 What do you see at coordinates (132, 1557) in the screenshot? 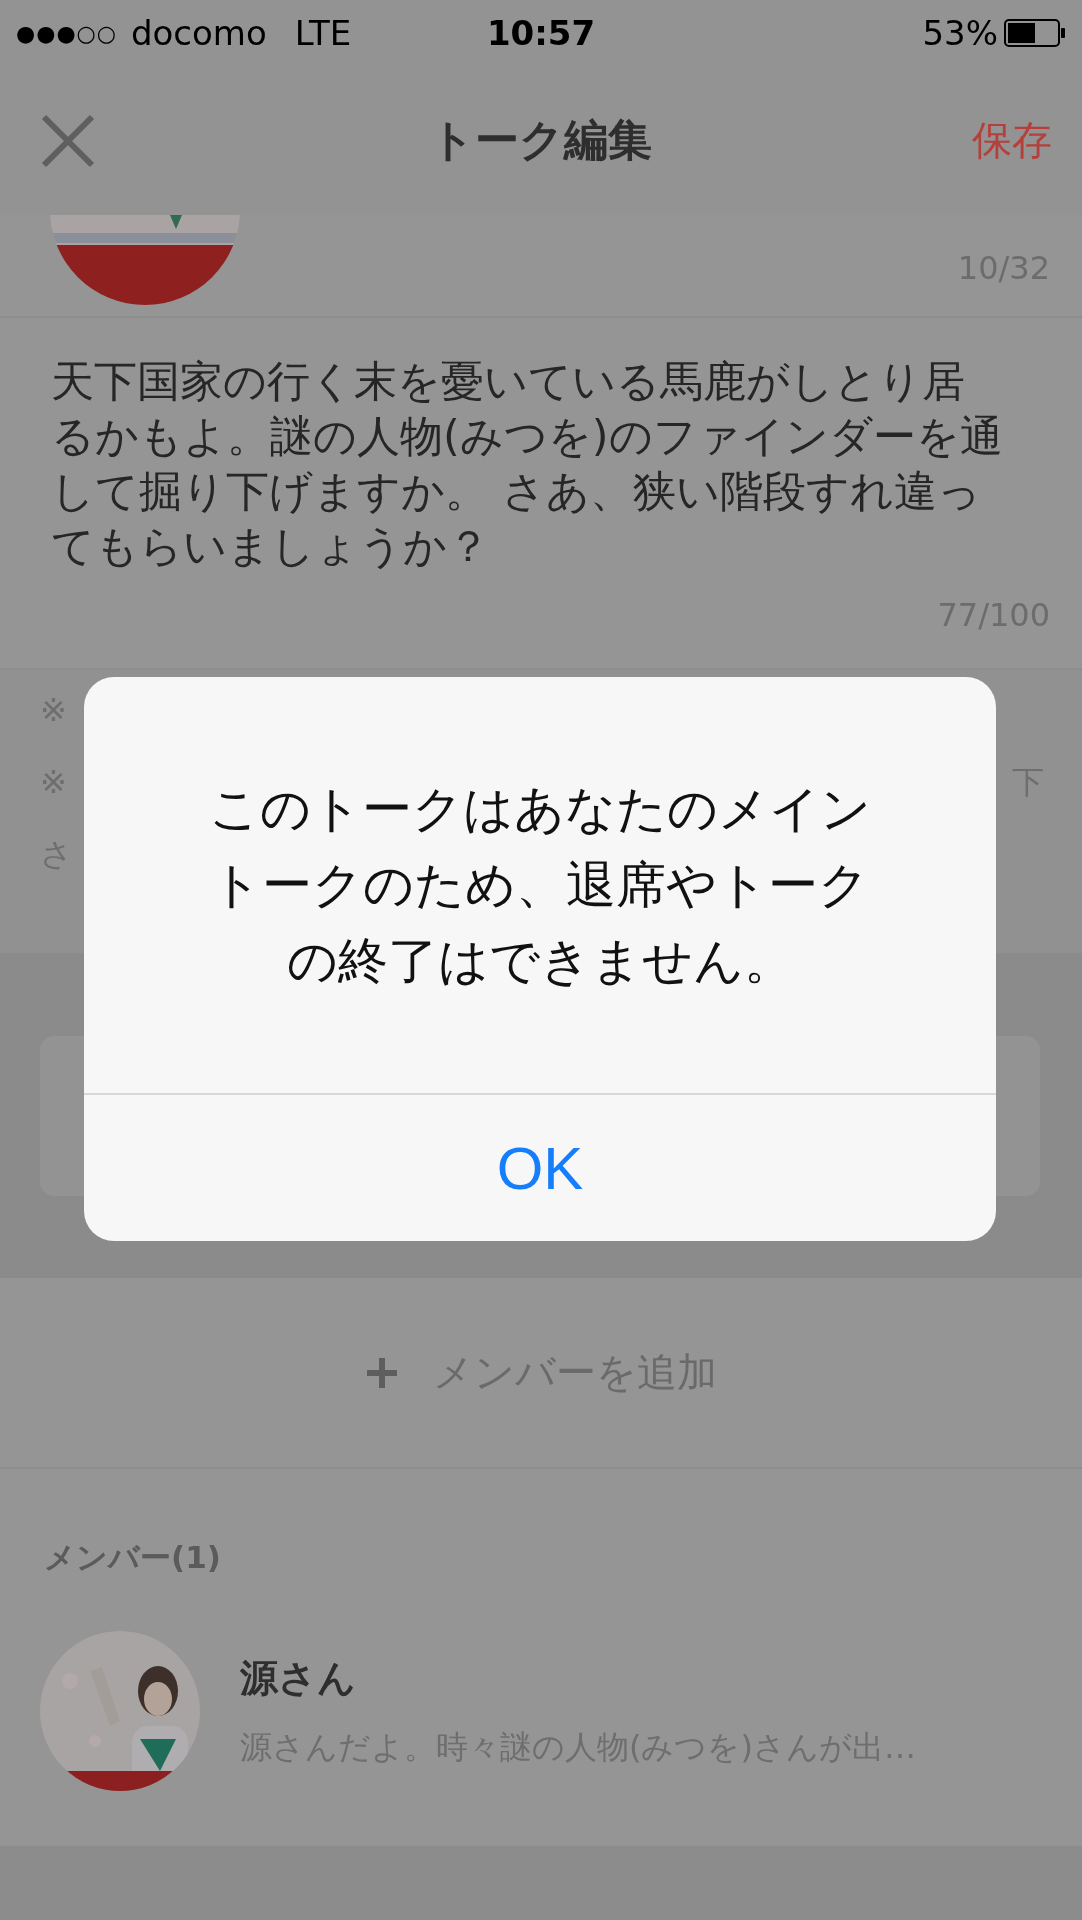
I see `members-heading: メンバー(1)` at bounding box center [132, 1557].